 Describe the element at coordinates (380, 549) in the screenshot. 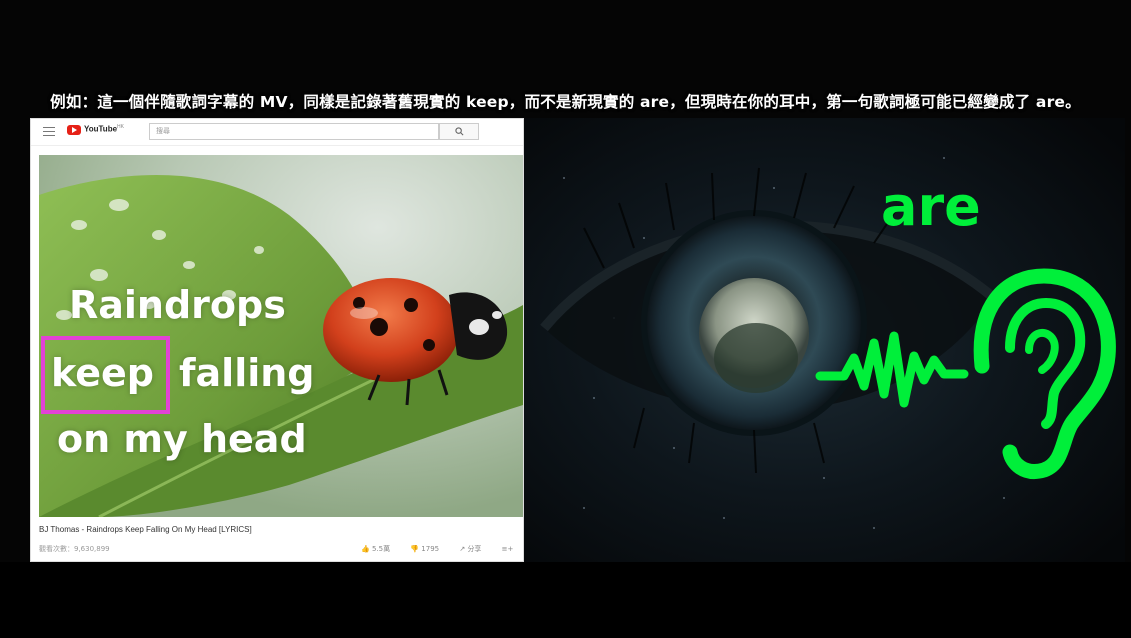

I see `like-button: 👍 5.5萬` at that location.